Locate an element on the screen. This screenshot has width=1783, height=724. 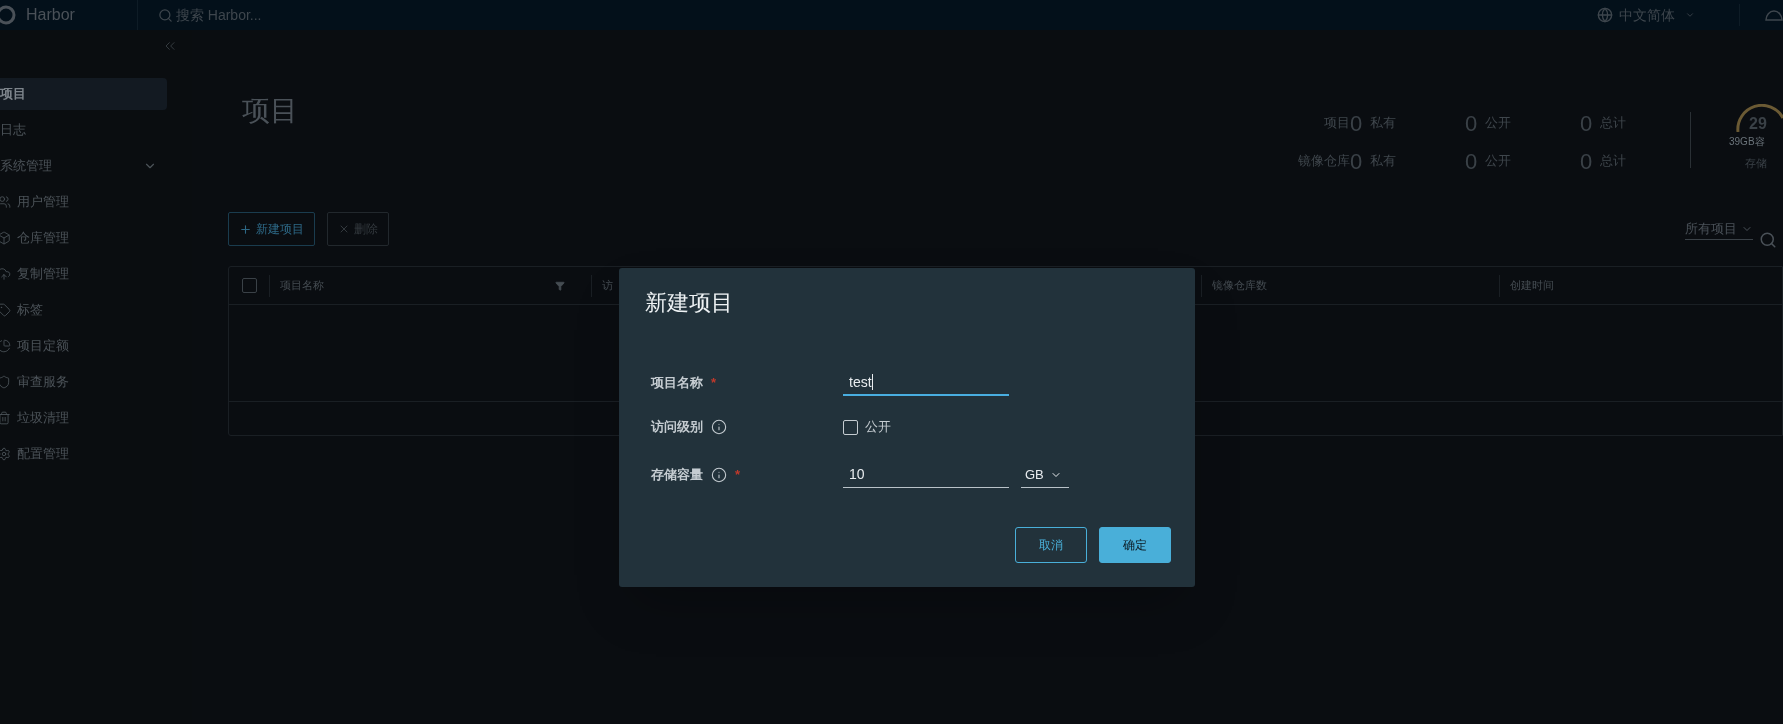
column-header: 镜像仓库数 is located at coordinates (1239, 285).